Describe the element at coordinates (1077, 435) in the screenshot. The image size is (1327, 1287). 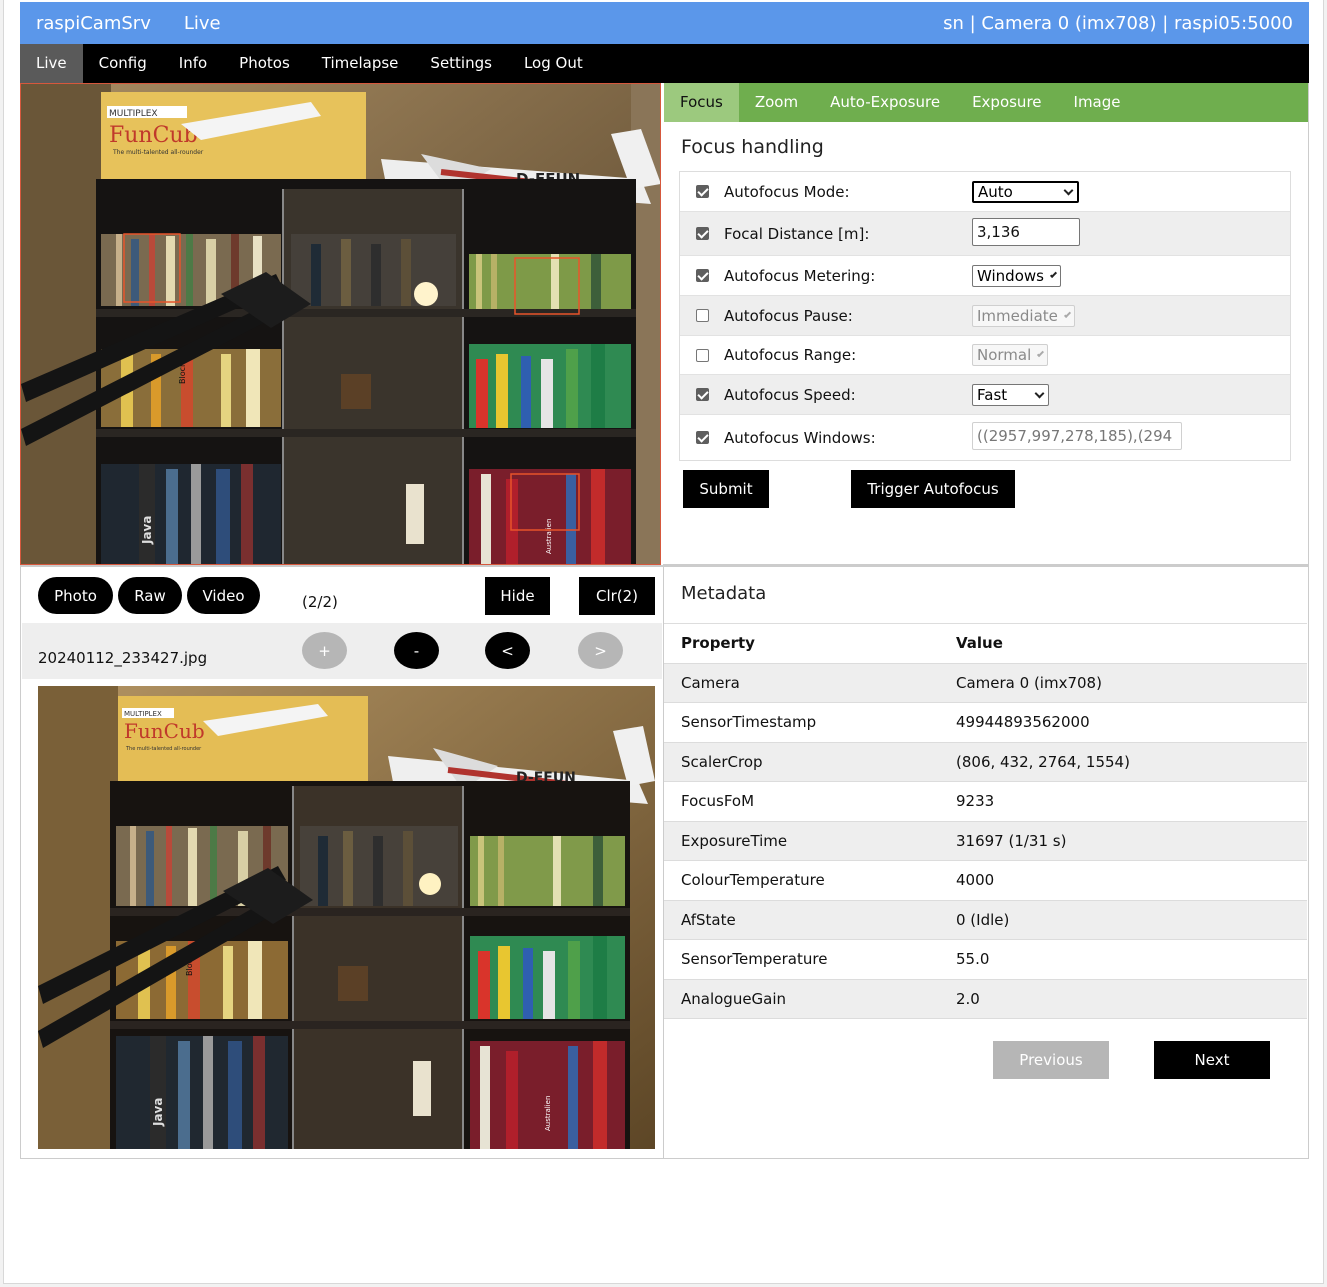
I see `autofocus-windows-input: ((2957,997,278,185),(294` at that location.